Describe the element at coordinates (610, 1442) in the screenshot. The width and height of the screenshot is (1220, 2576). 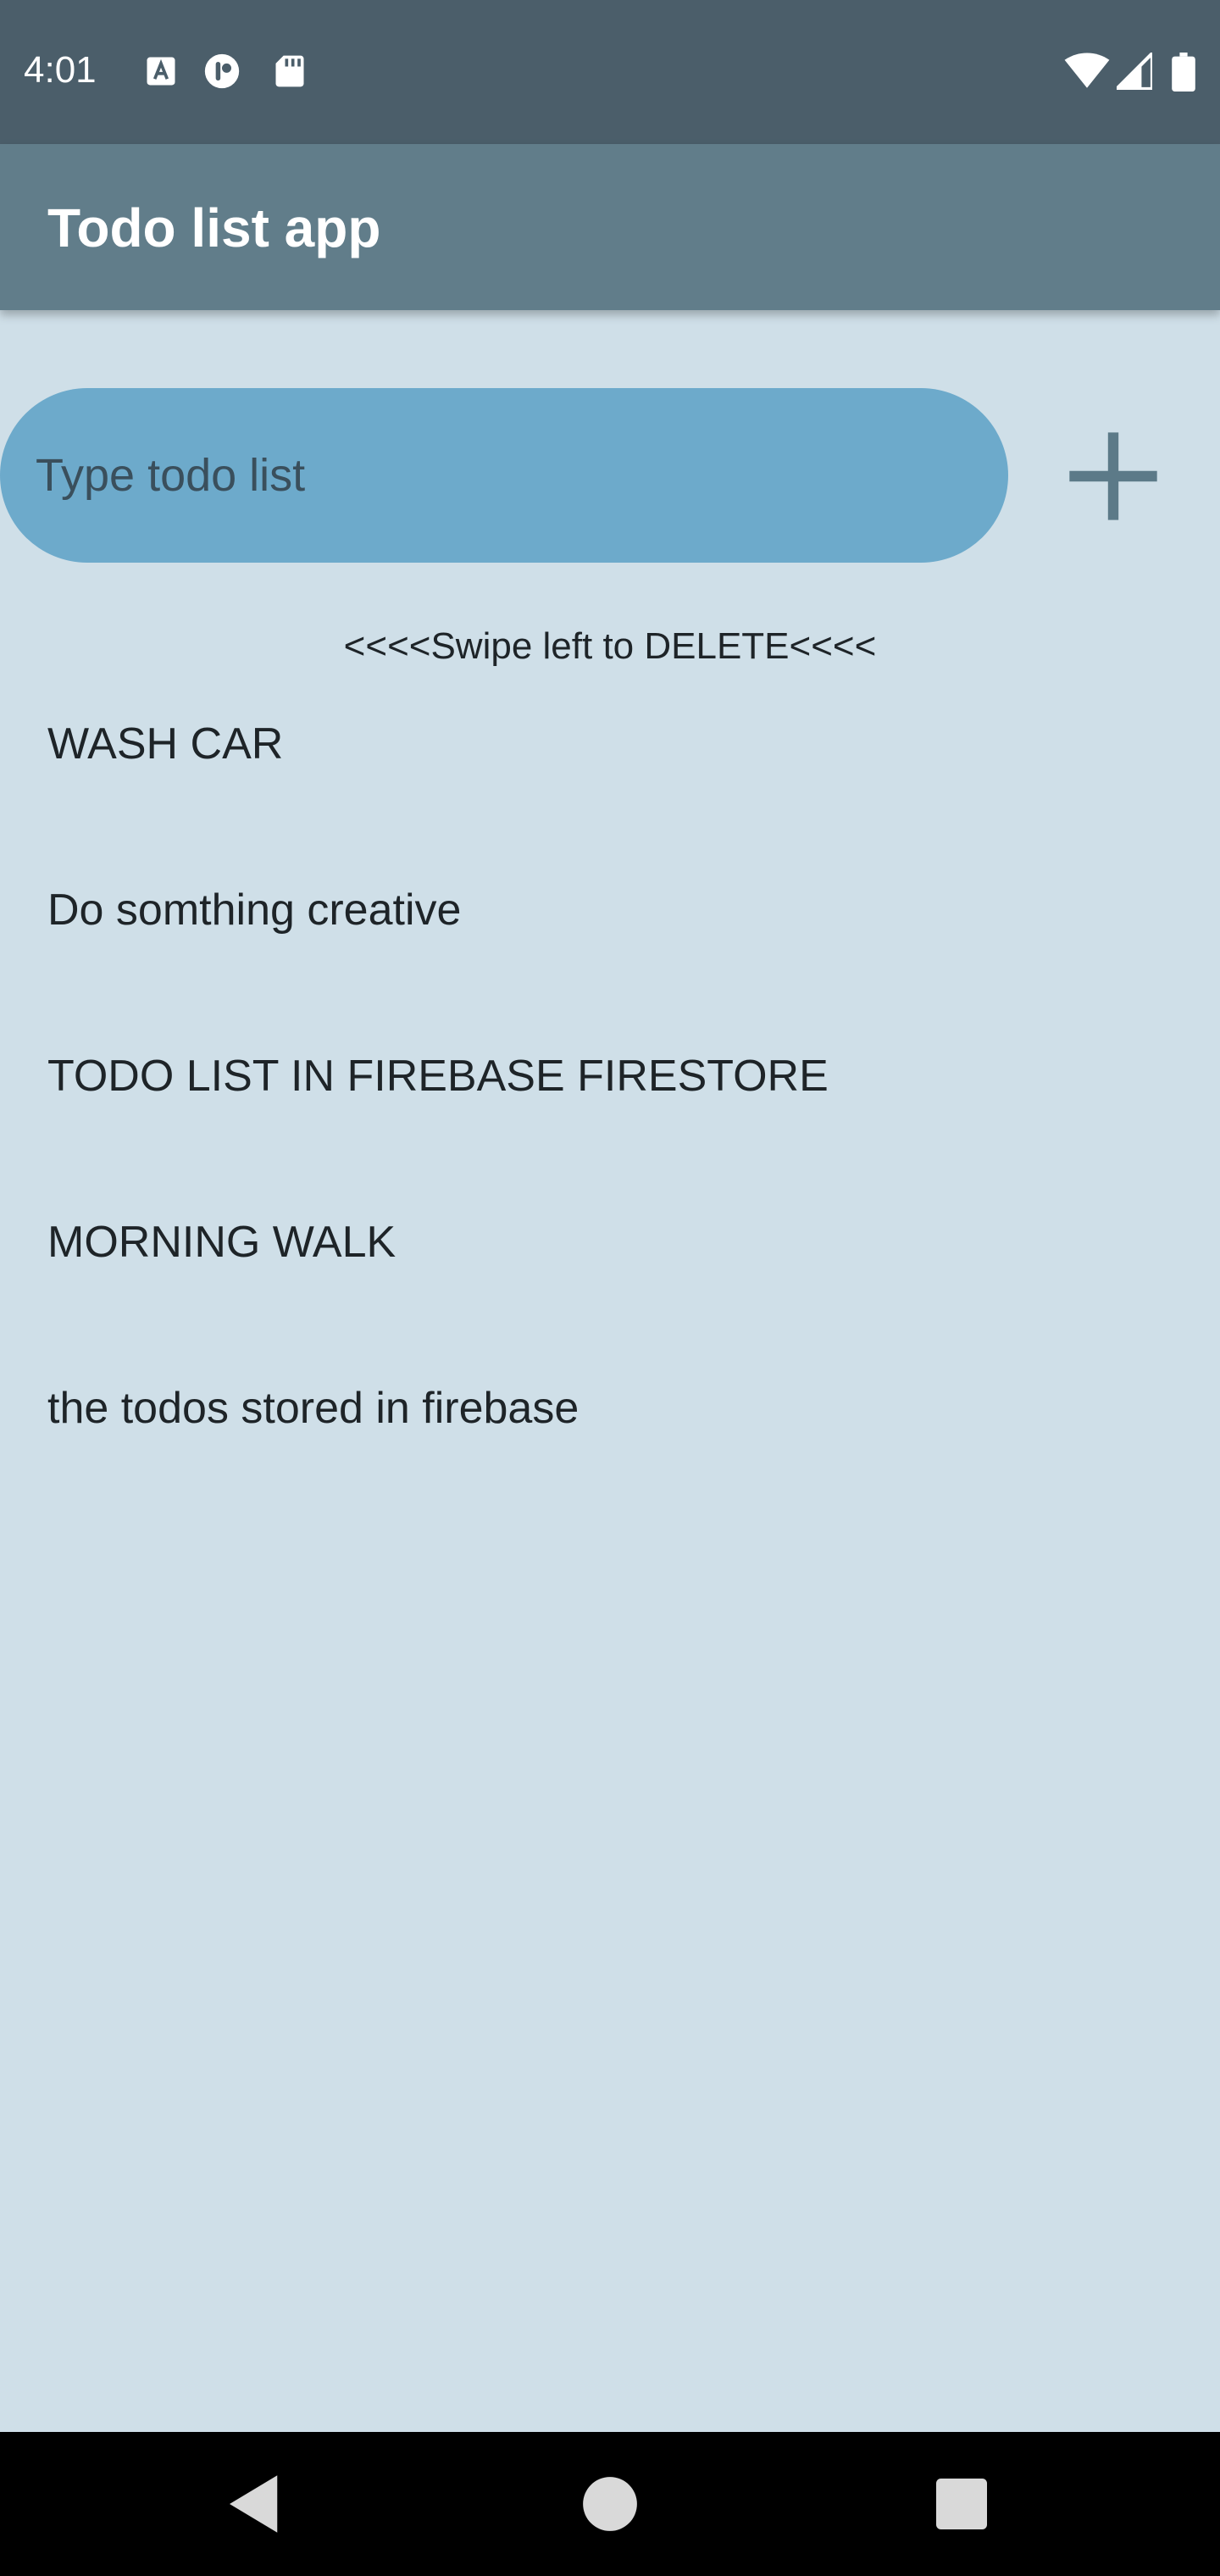
I see `todo-item: the todos stored in firebase` at that location.